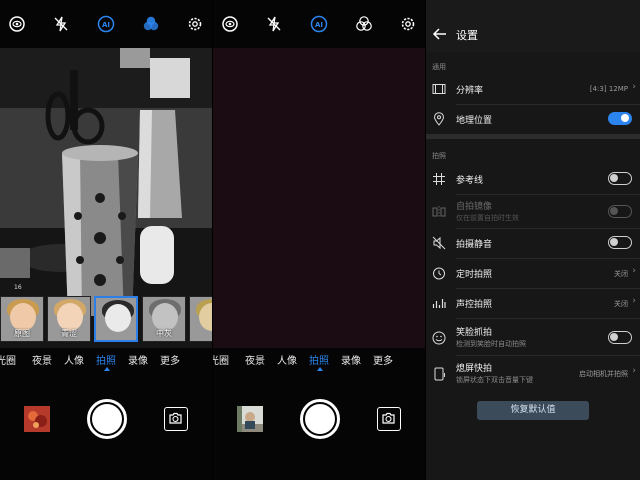 This screenshot has height=480, width=640. I want to click on filter-label: 中灰, so click(164, 333).